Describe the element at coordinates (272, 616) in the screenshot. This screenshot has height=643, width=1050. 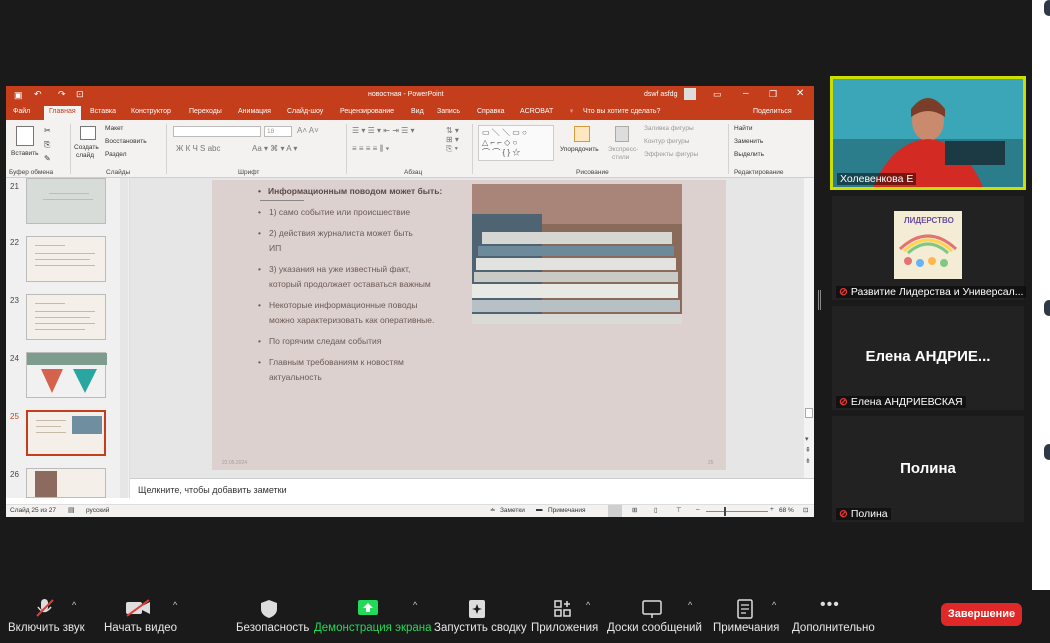
I see `security-button: Безопасность` at that location.